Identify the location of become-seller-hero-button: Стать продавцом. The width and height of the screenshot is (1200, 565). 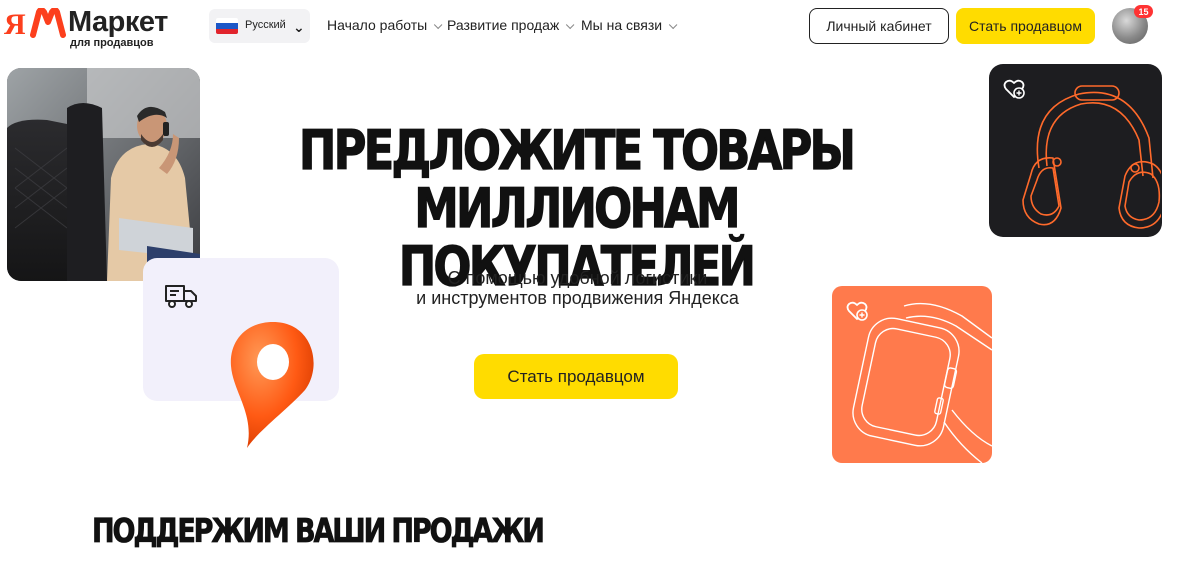
(576, 376).